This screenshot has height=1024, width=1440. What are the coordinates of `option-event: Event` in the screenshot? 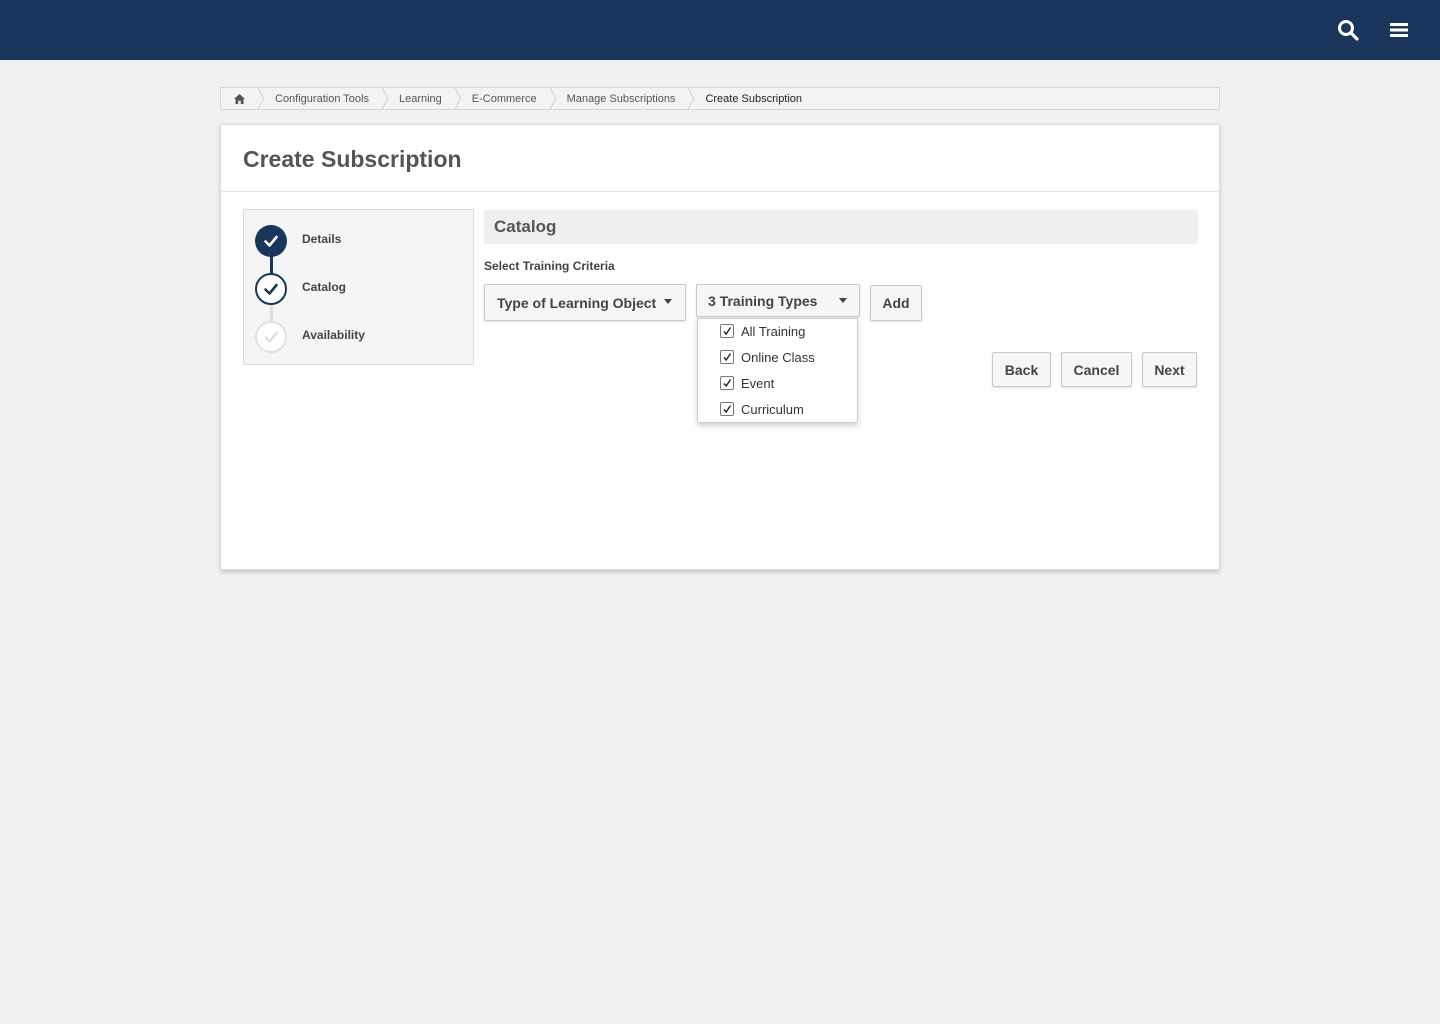 It's located at (747, 383).